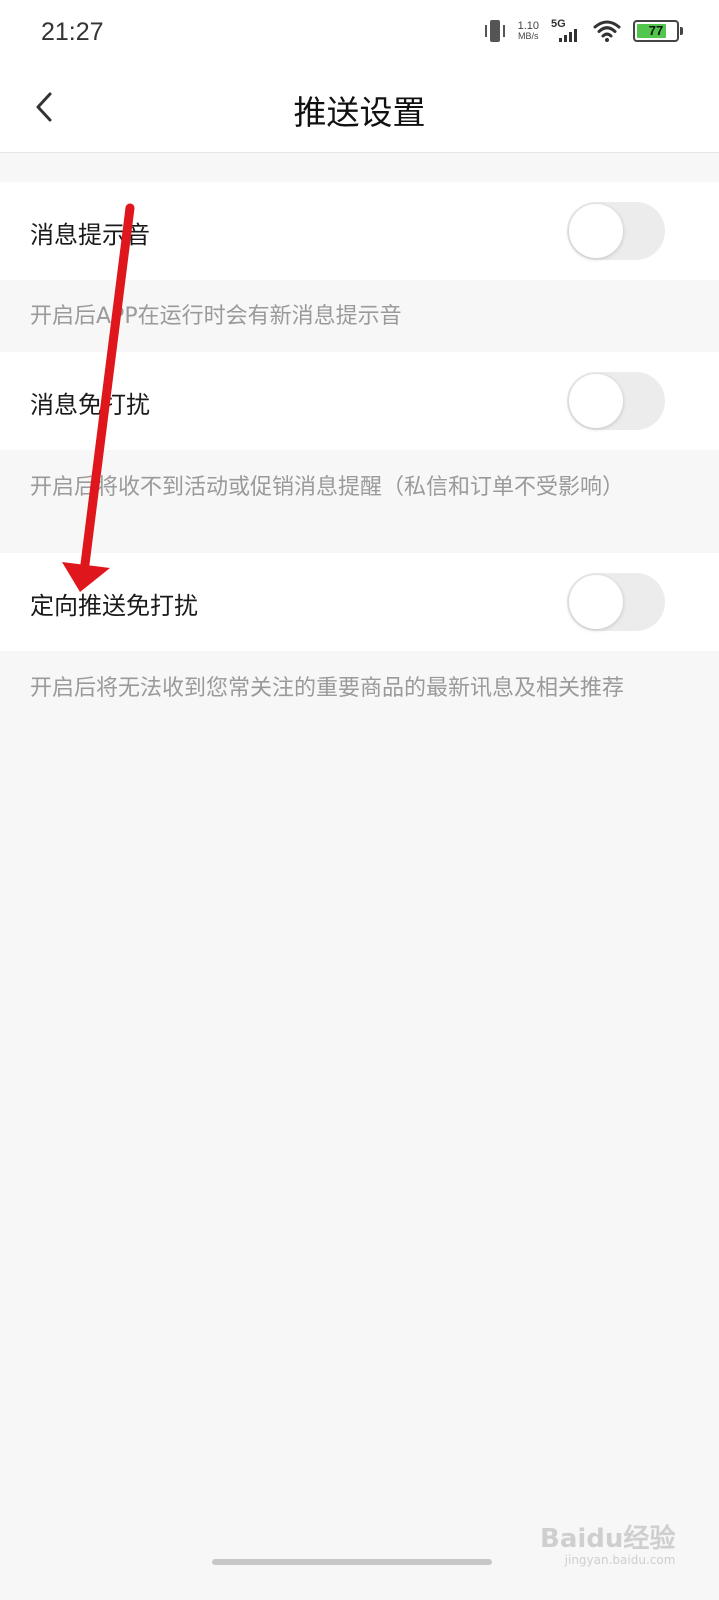 This screenshot has width=719, height=1600. I want to click on do-not-disturb-toggle, so click(616, 401).